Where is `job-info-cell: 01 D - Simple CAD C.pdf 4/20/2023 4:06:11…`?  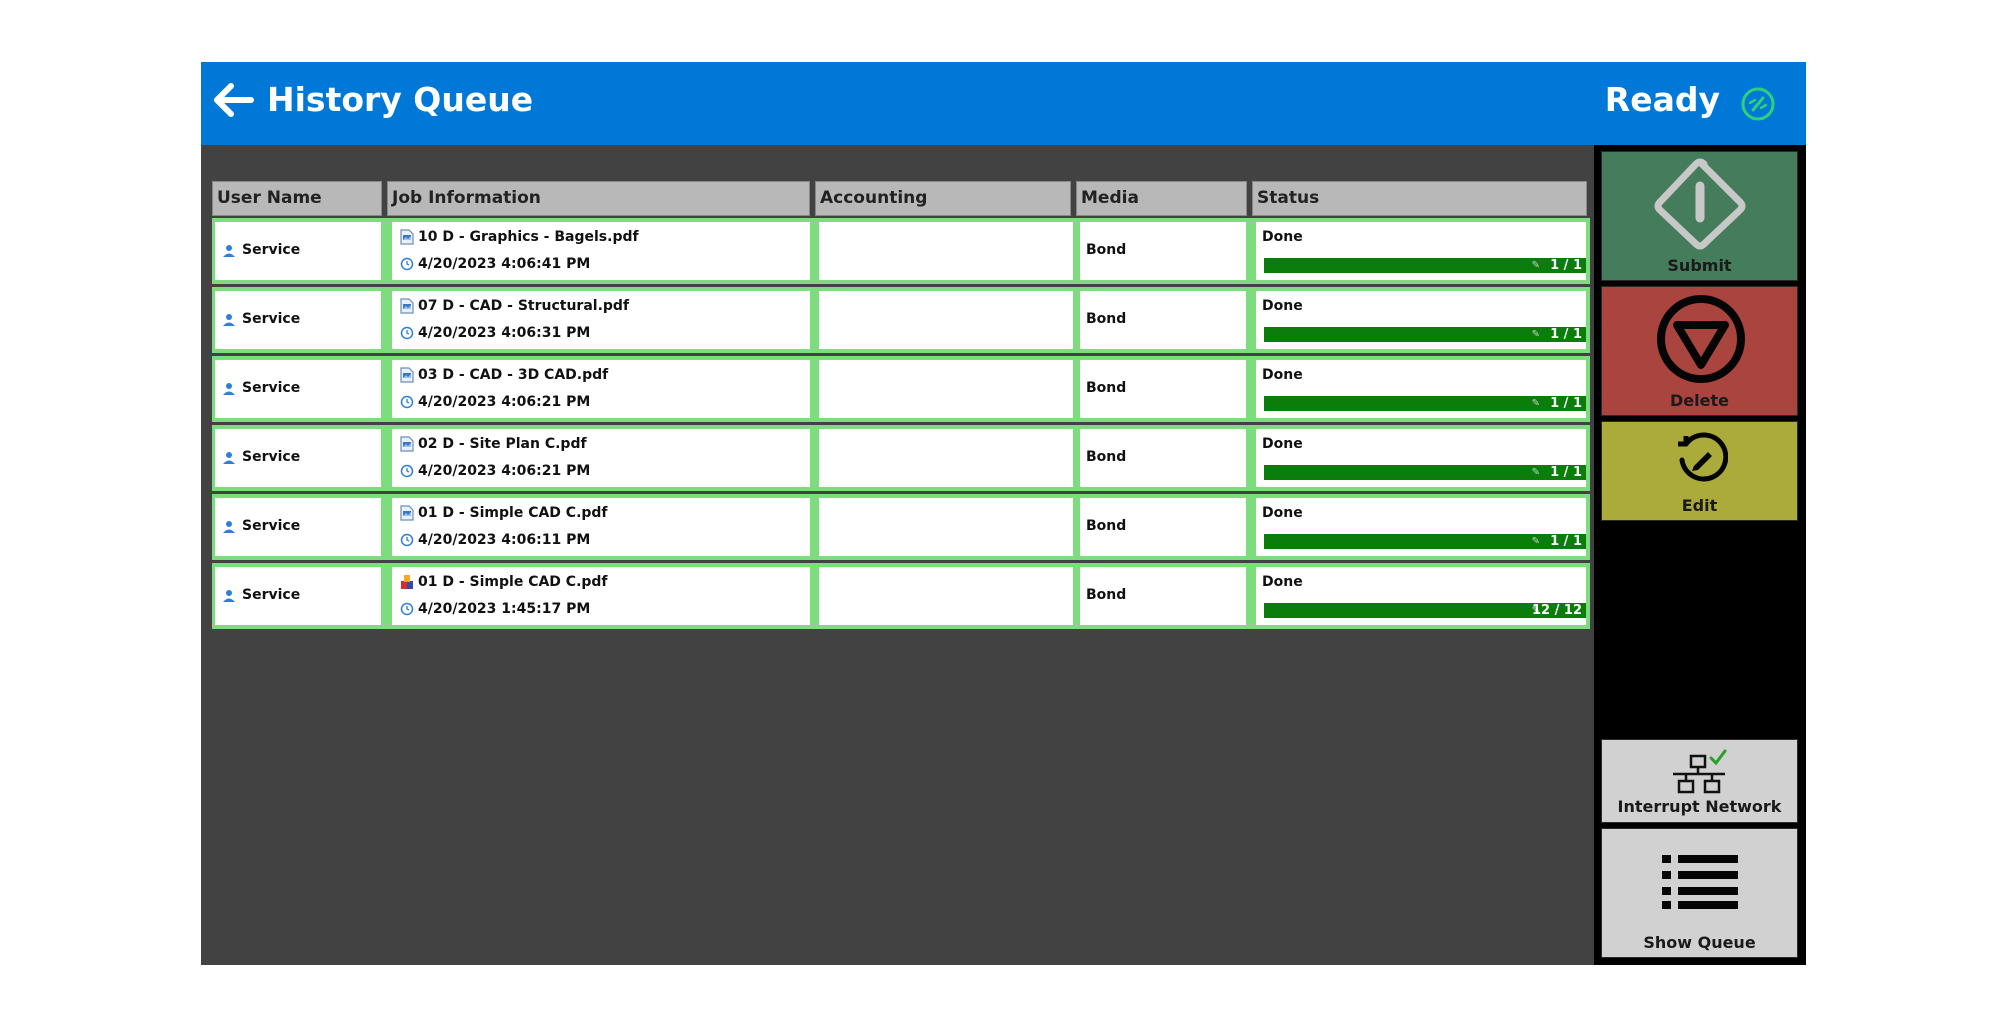 job-info-cell: 01 D - Simple CAD C.pdf 4/20/2023 4:06:11… is located at coordinates (601, 527).